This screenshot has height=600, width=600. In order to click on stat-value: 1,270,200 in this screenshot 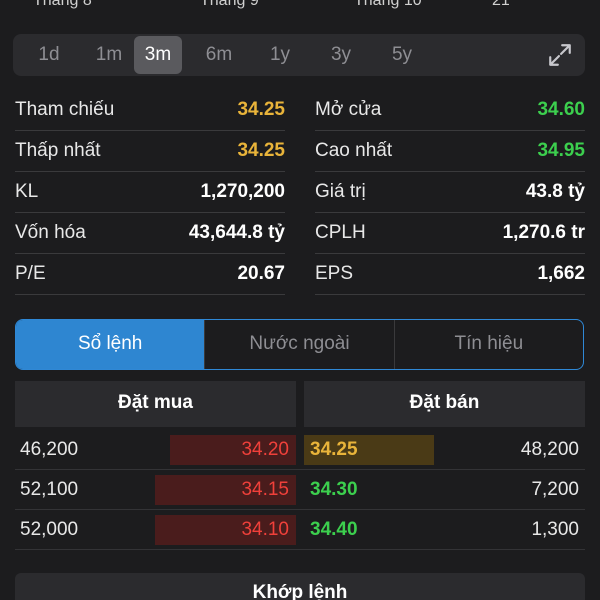, I will do `click(242, 191)`.